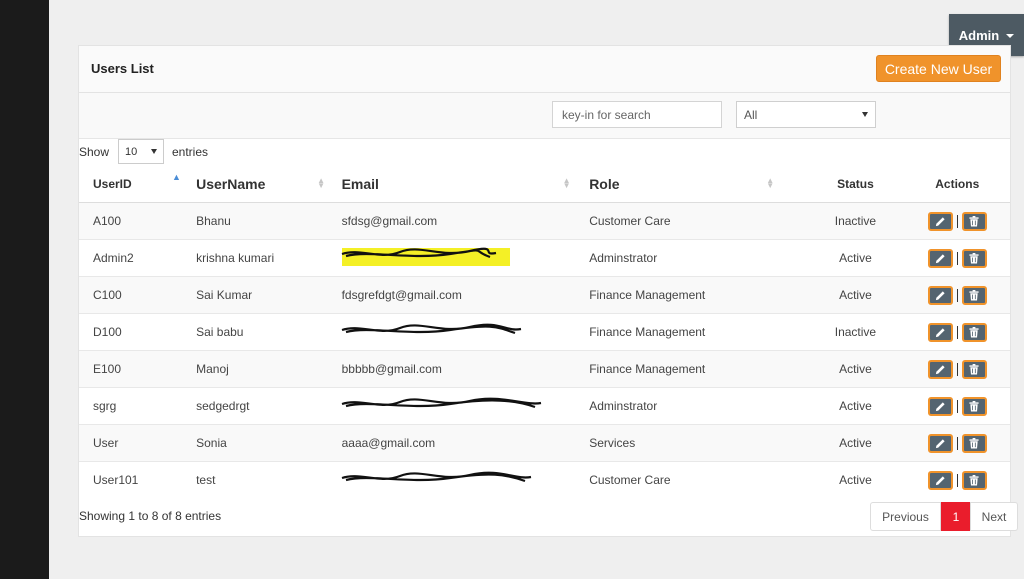  I want to click on entries-label: entries, so click(190, 152).